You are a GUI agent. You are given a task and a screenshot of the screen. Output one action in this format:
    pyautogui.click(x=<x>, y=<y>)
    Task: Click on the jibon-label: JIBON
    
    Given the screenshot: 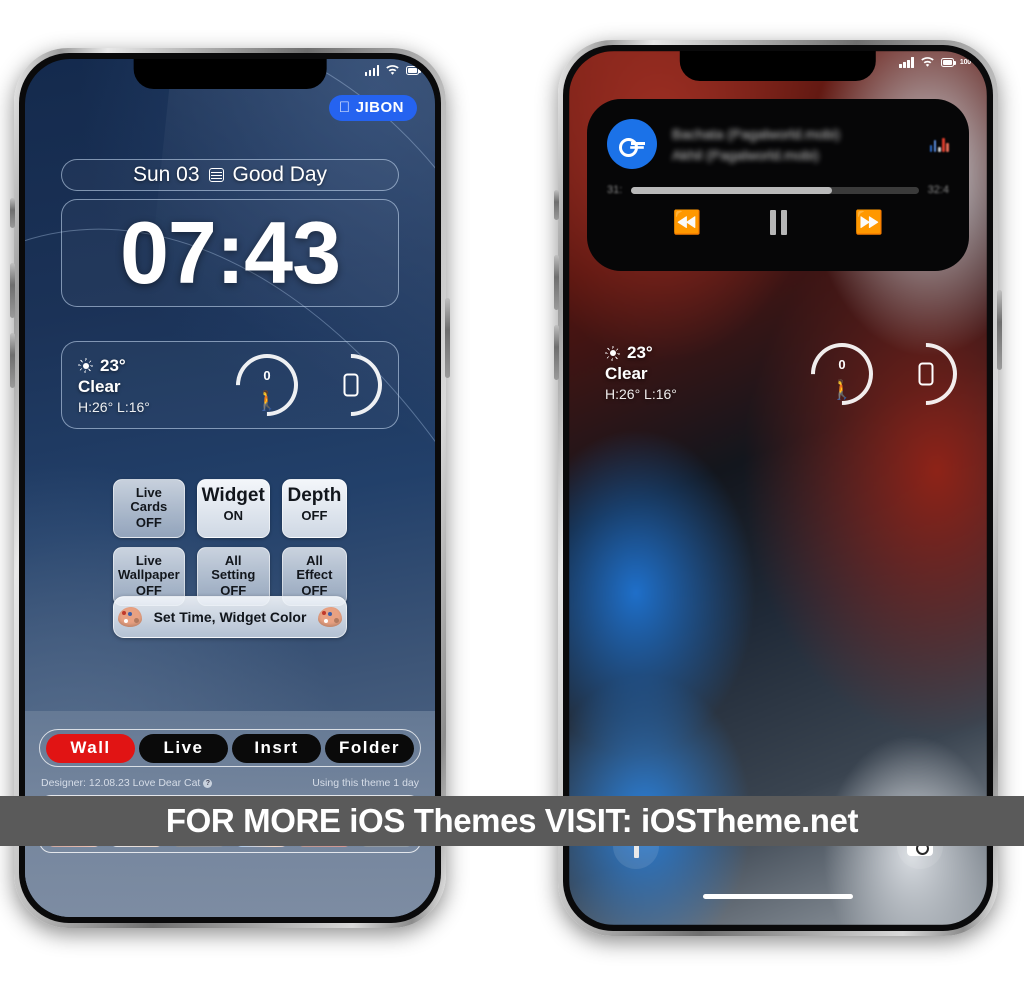 What is the action you would take?
    pyautogui.click(x=379, y=107)
    